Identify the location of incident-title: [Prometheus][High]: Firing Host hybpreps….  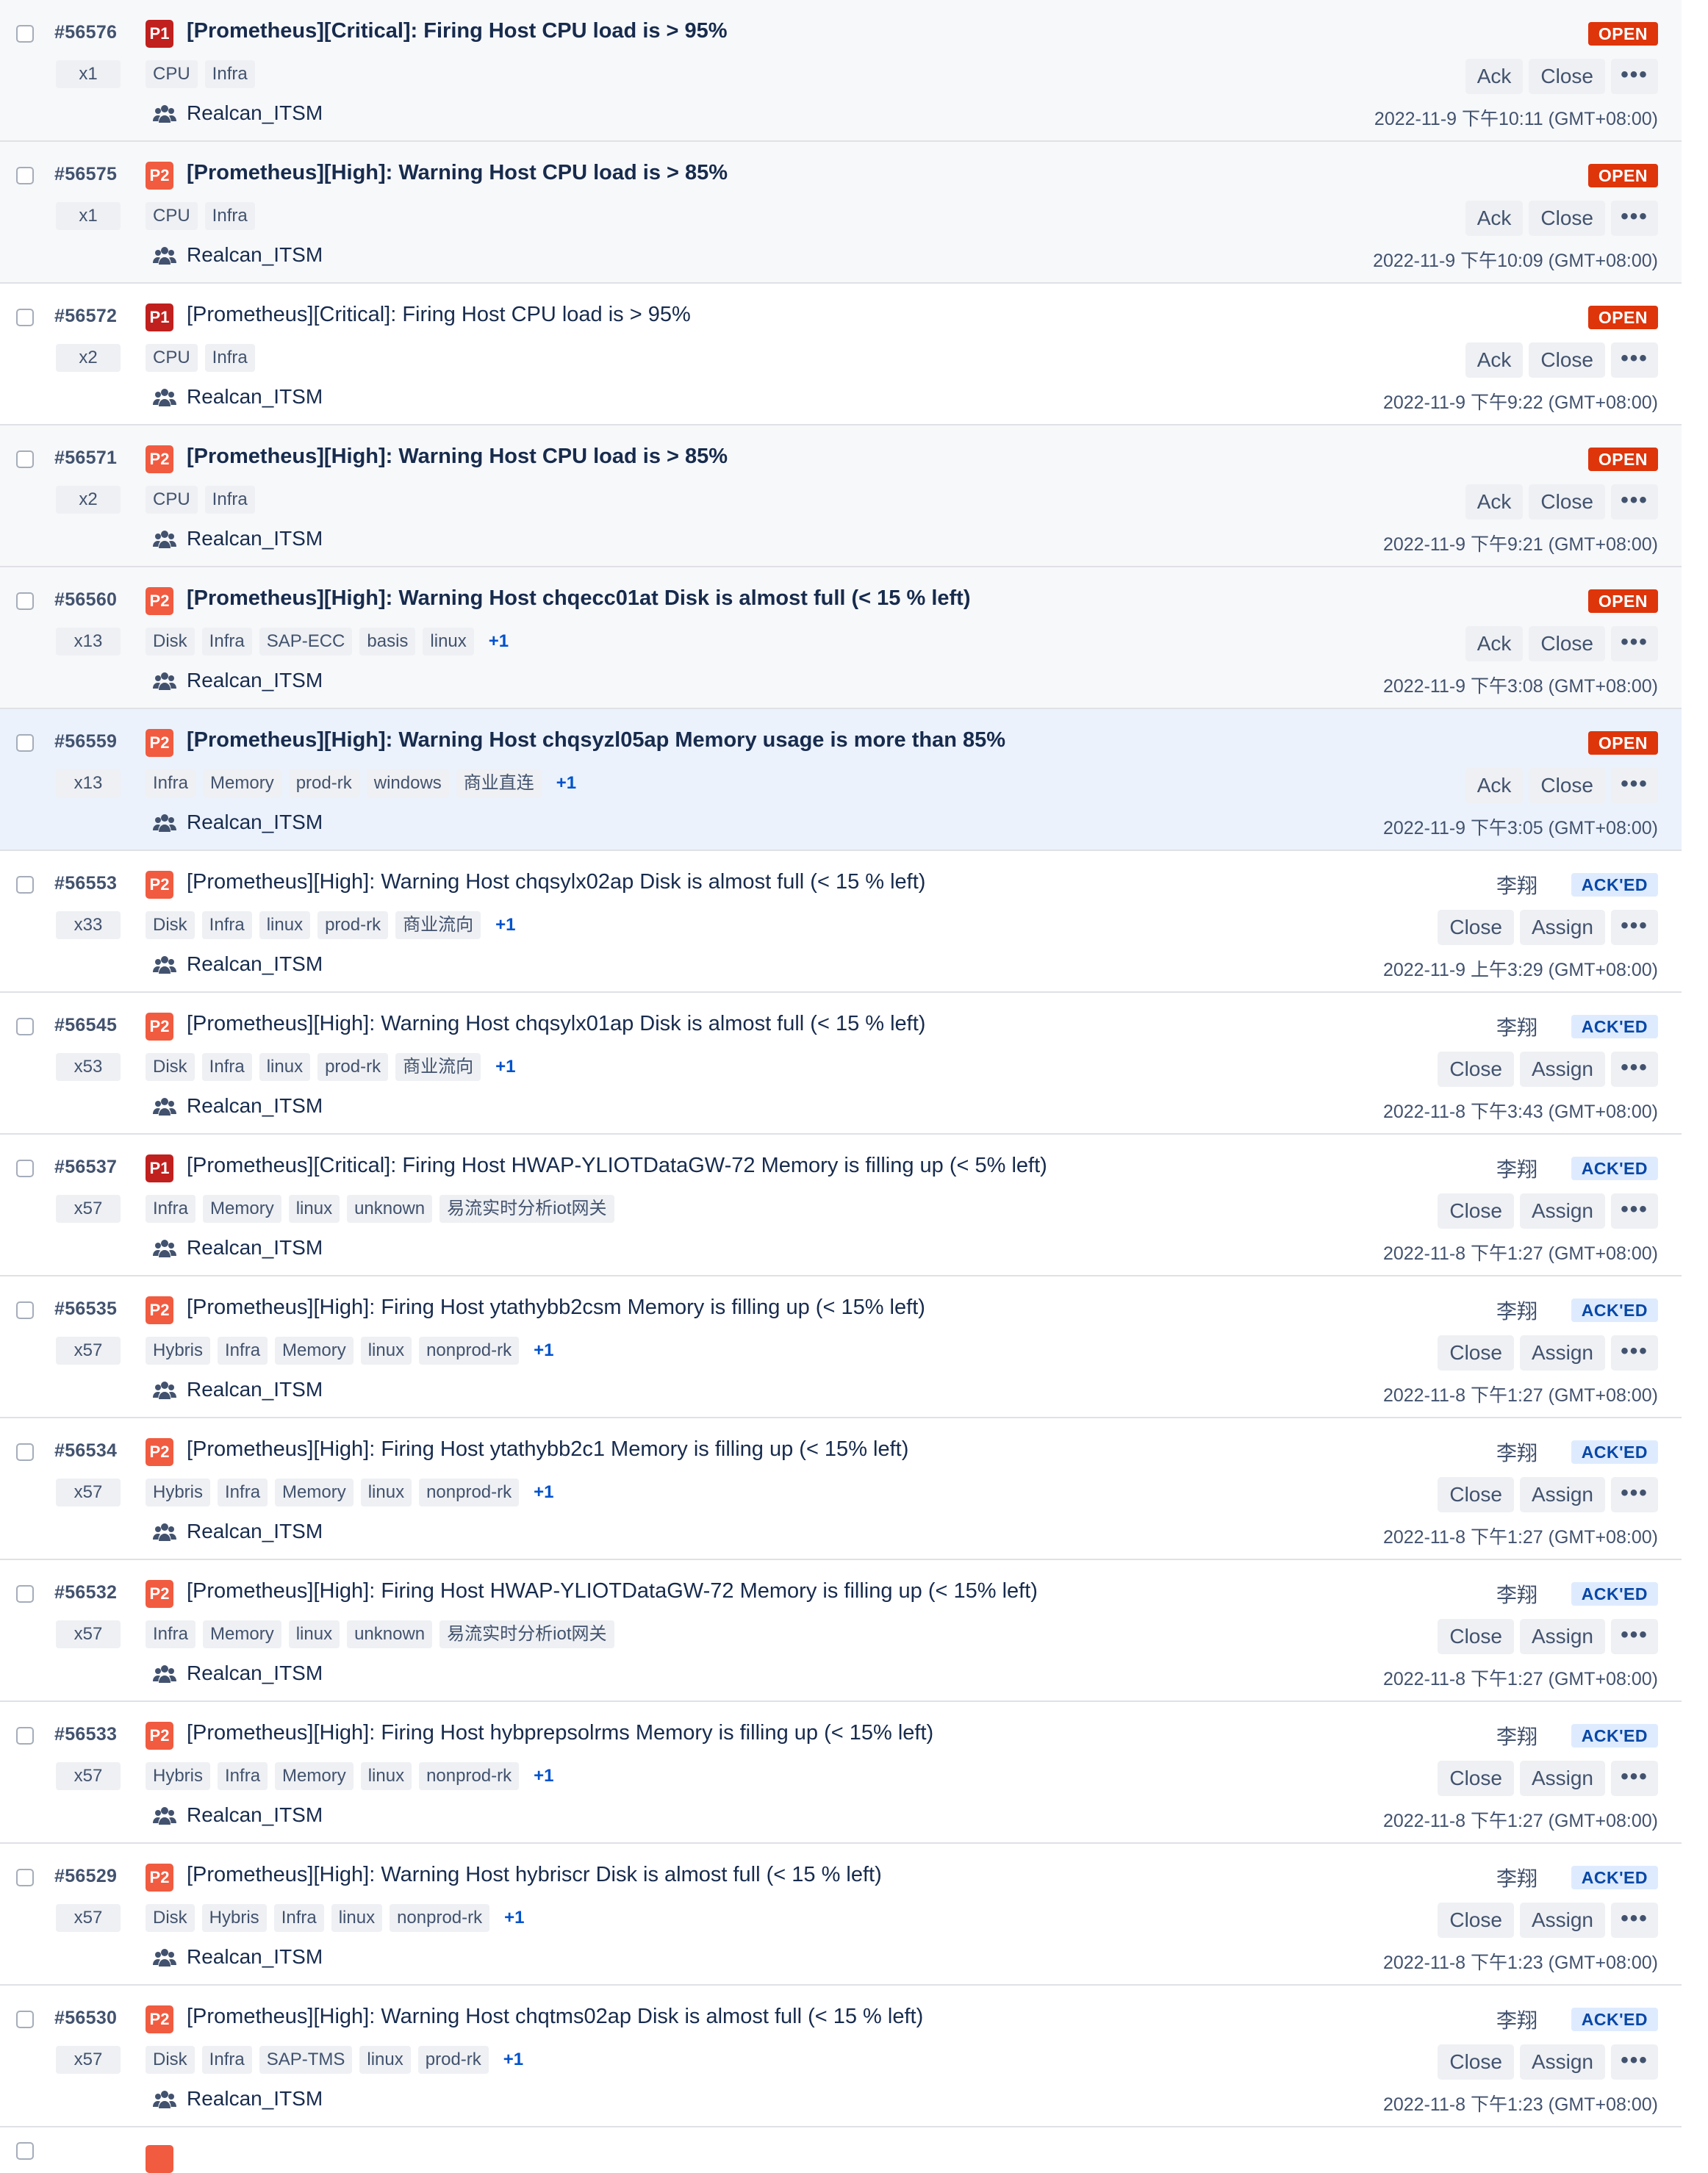
(560, 1733).